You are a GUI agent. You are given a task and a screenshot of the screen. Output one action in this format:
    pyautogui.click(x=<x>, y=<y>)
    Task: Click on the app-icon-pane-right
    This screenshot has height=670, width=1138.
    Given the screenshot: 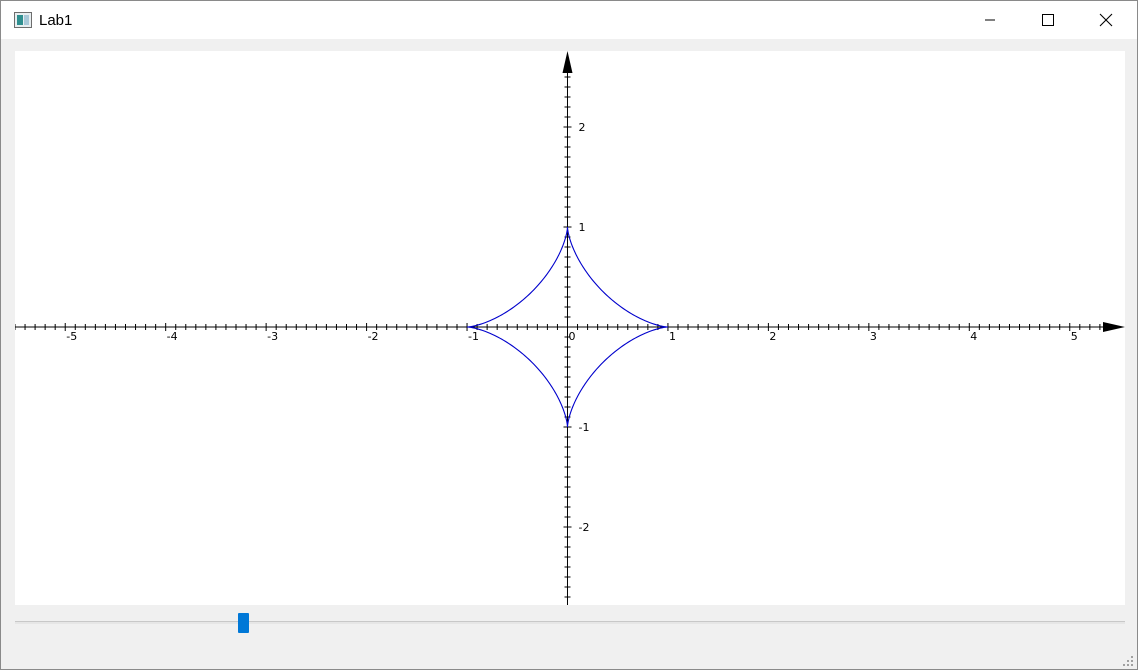 What is the action you would take?
    pyautogui.click(x=26, y=20)
    